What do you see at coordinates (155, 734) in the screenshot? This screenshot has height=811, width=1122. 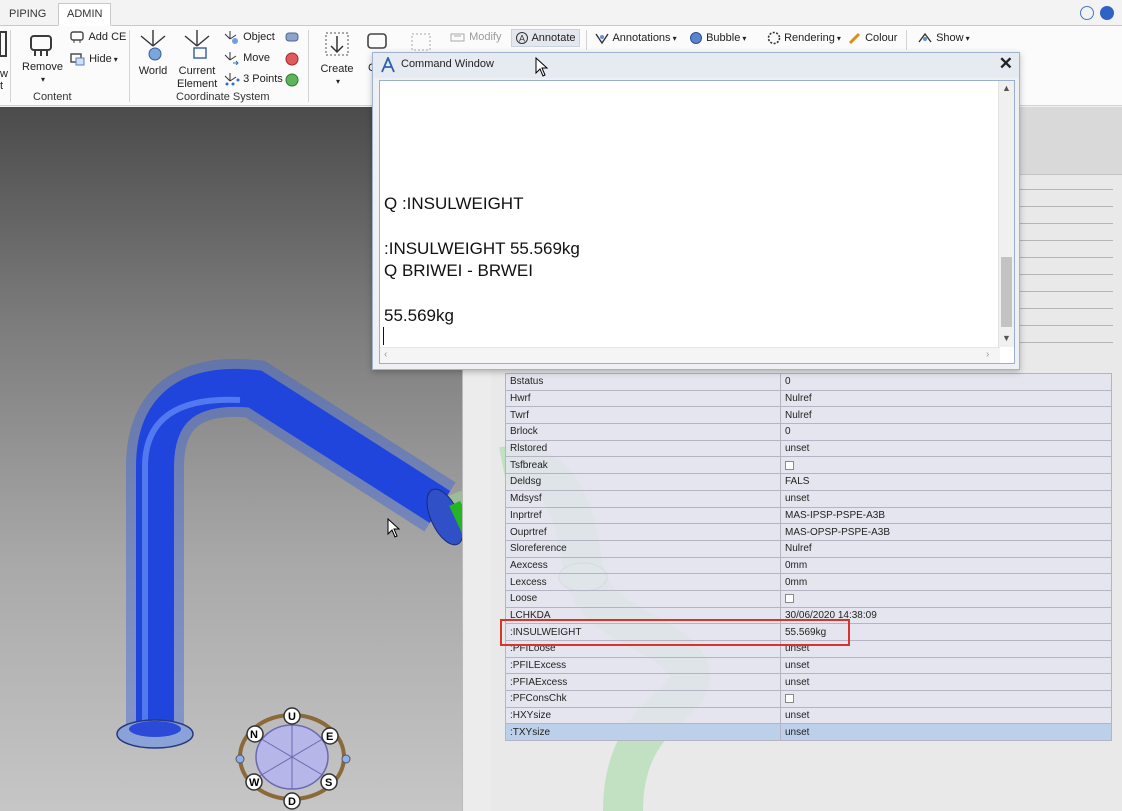 I see `bottom-flange` at bounding box center [155, 734].